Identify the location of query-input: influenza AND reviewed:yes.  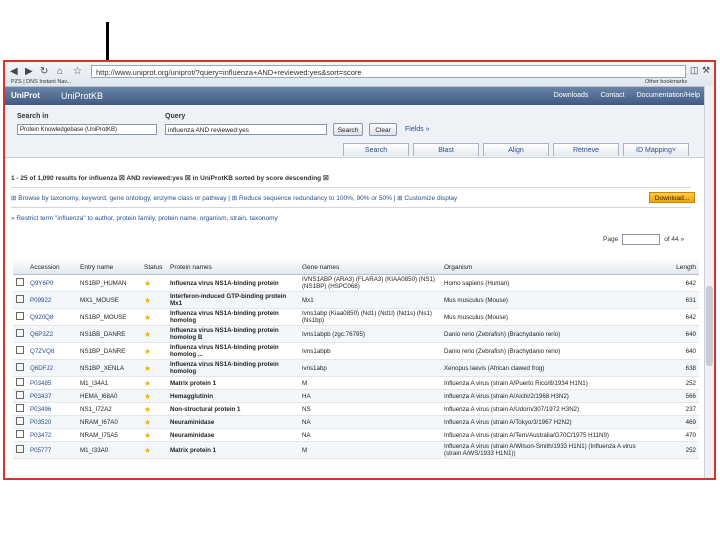
(246, 129).